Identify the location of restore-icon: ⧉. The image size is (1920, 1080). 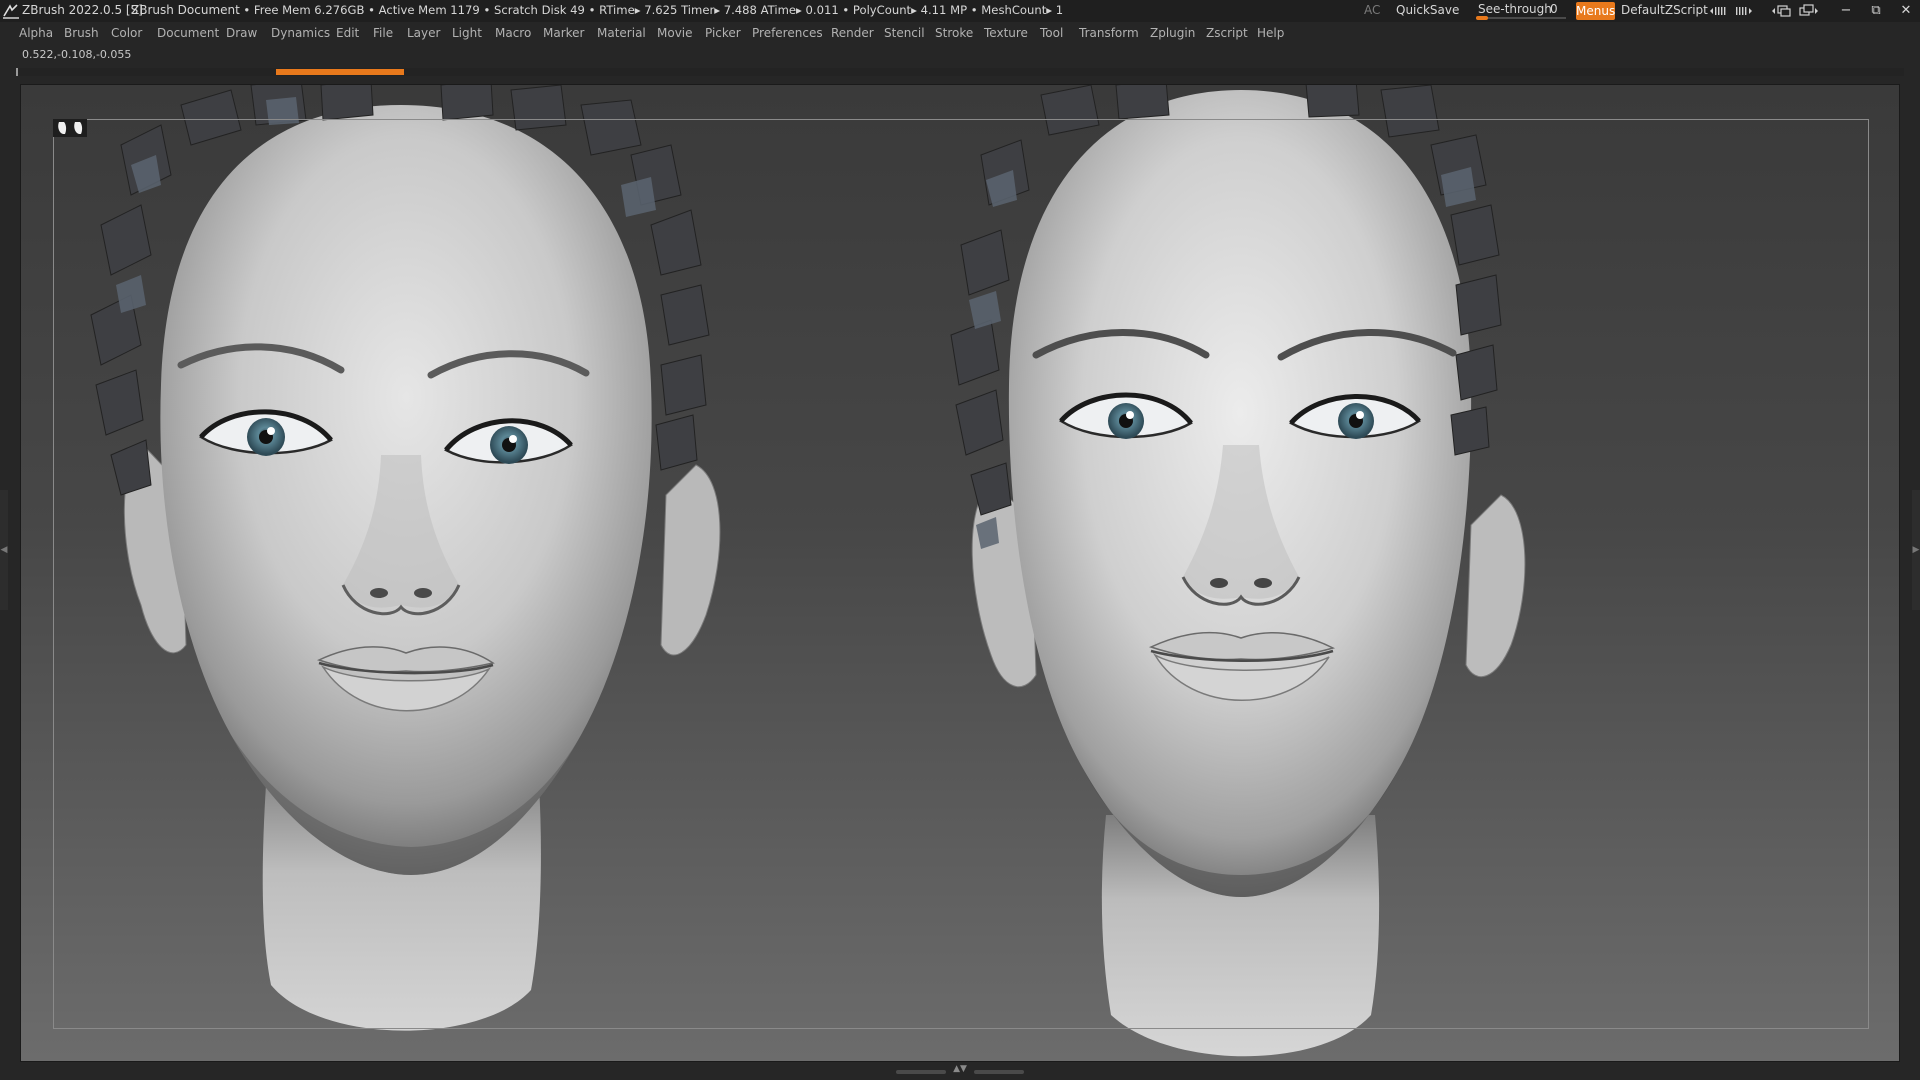
(1876, 11).